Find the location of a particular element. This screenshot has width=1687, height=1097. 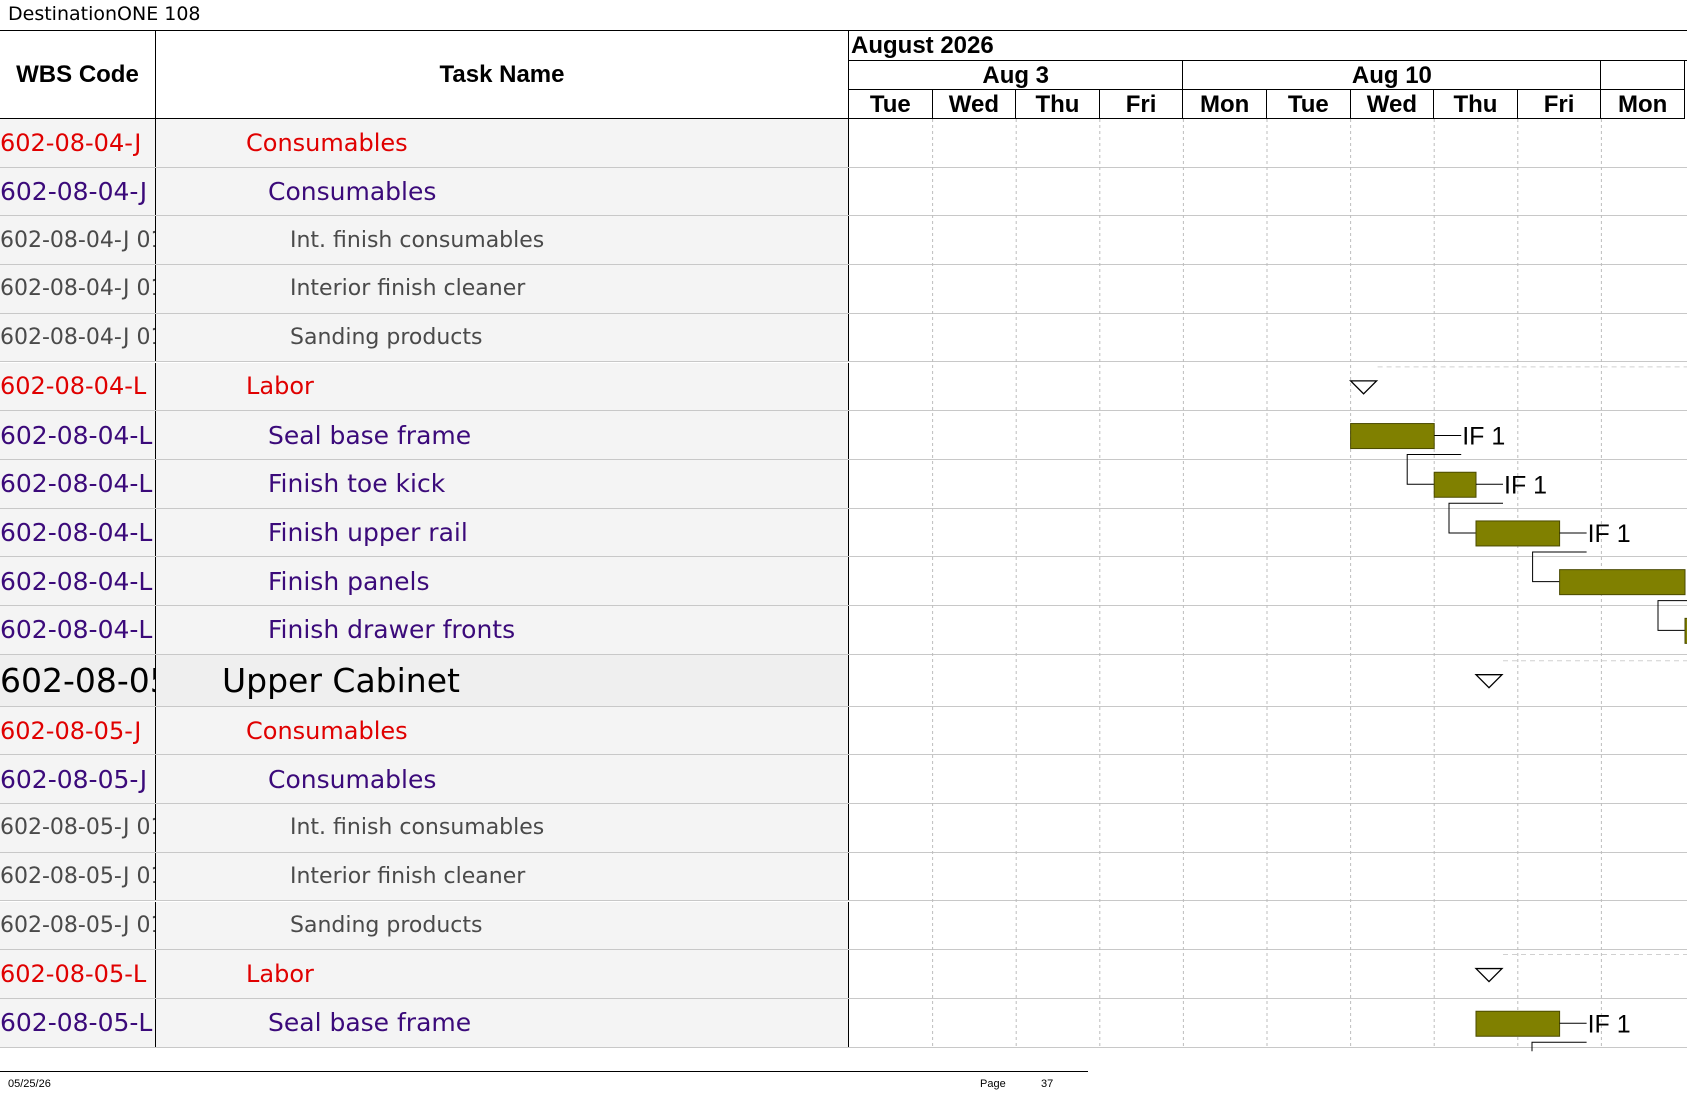

task-row: 602-08-05-J 01 Int. finish consumables is located at coordinates (843, 828).